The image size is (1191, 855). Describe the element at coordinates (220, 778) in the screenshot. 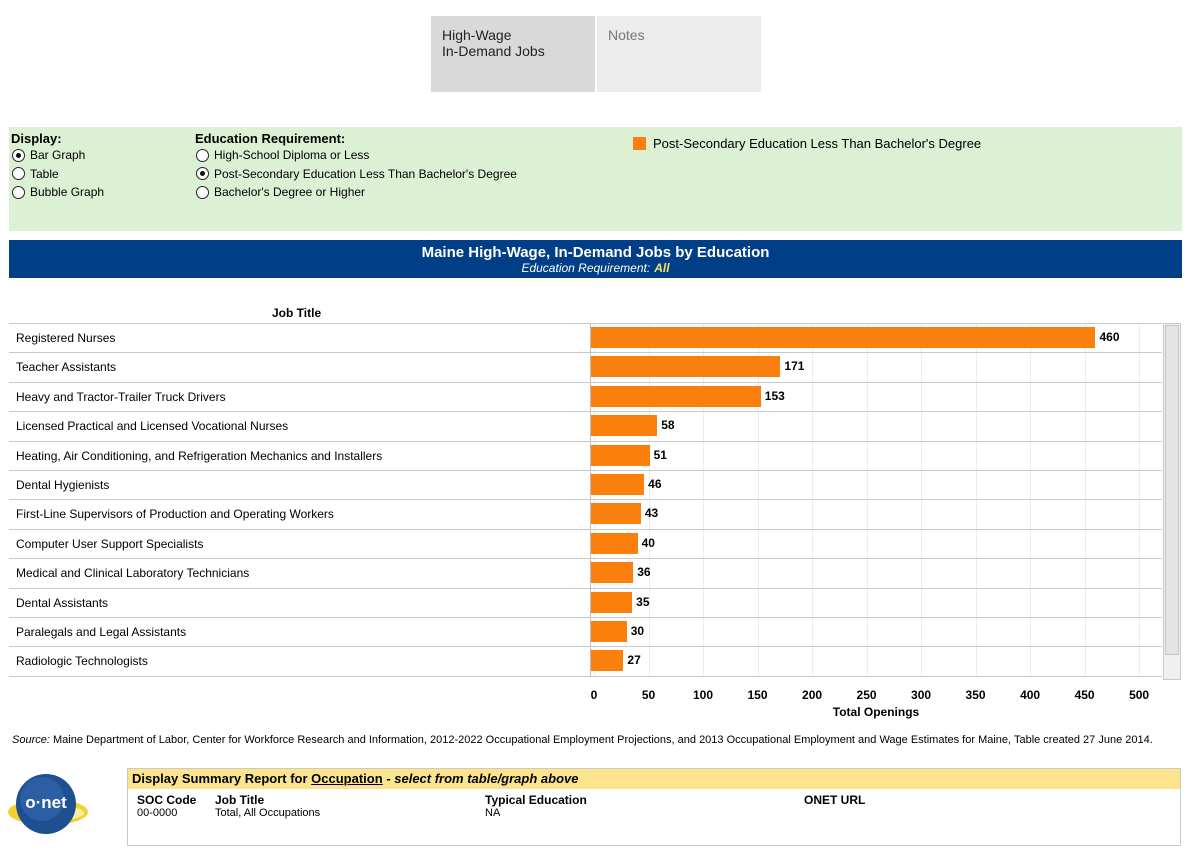

I see `summary-prefix: Display Summary Report for` at that location.